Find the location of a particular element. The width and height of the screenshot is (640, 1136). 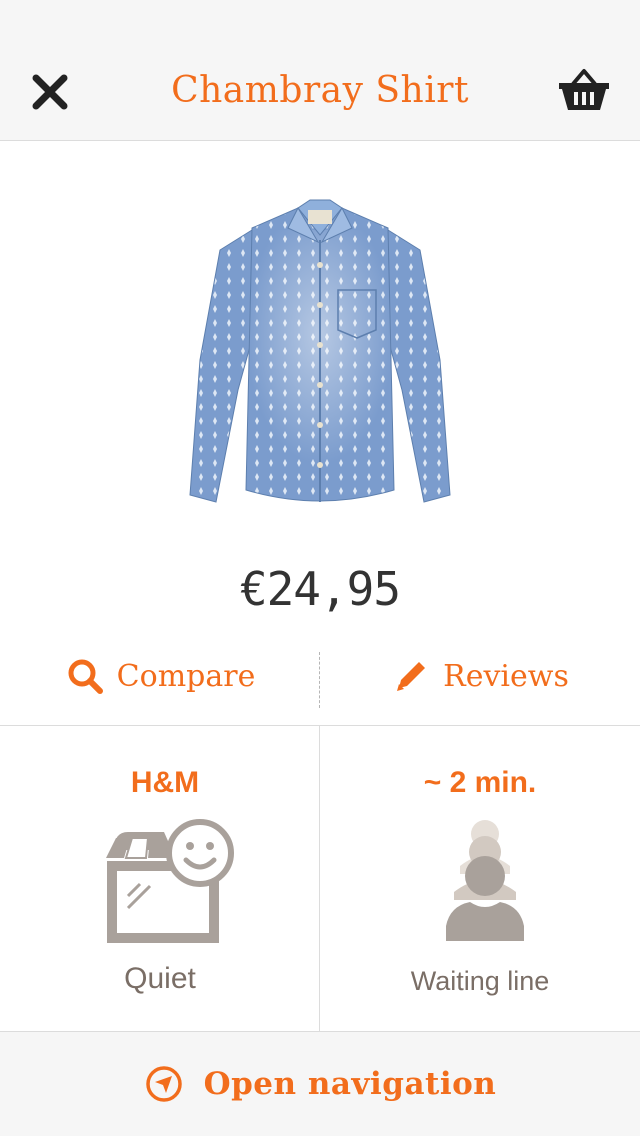

store-name: H&M is located at coordinates (165, 782).